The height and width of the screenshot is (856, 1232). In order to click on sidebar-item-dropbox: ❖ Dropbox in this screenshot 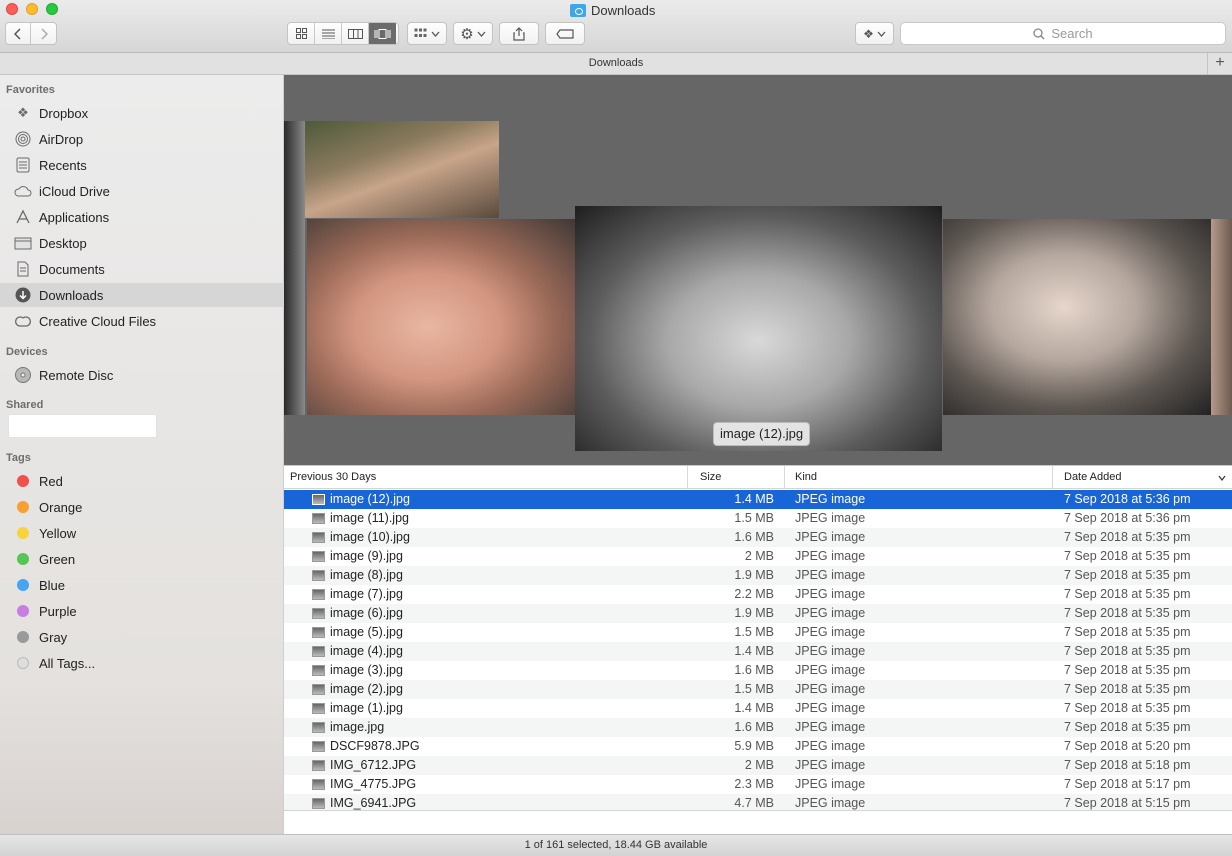, I will do `click(142, 113)`.